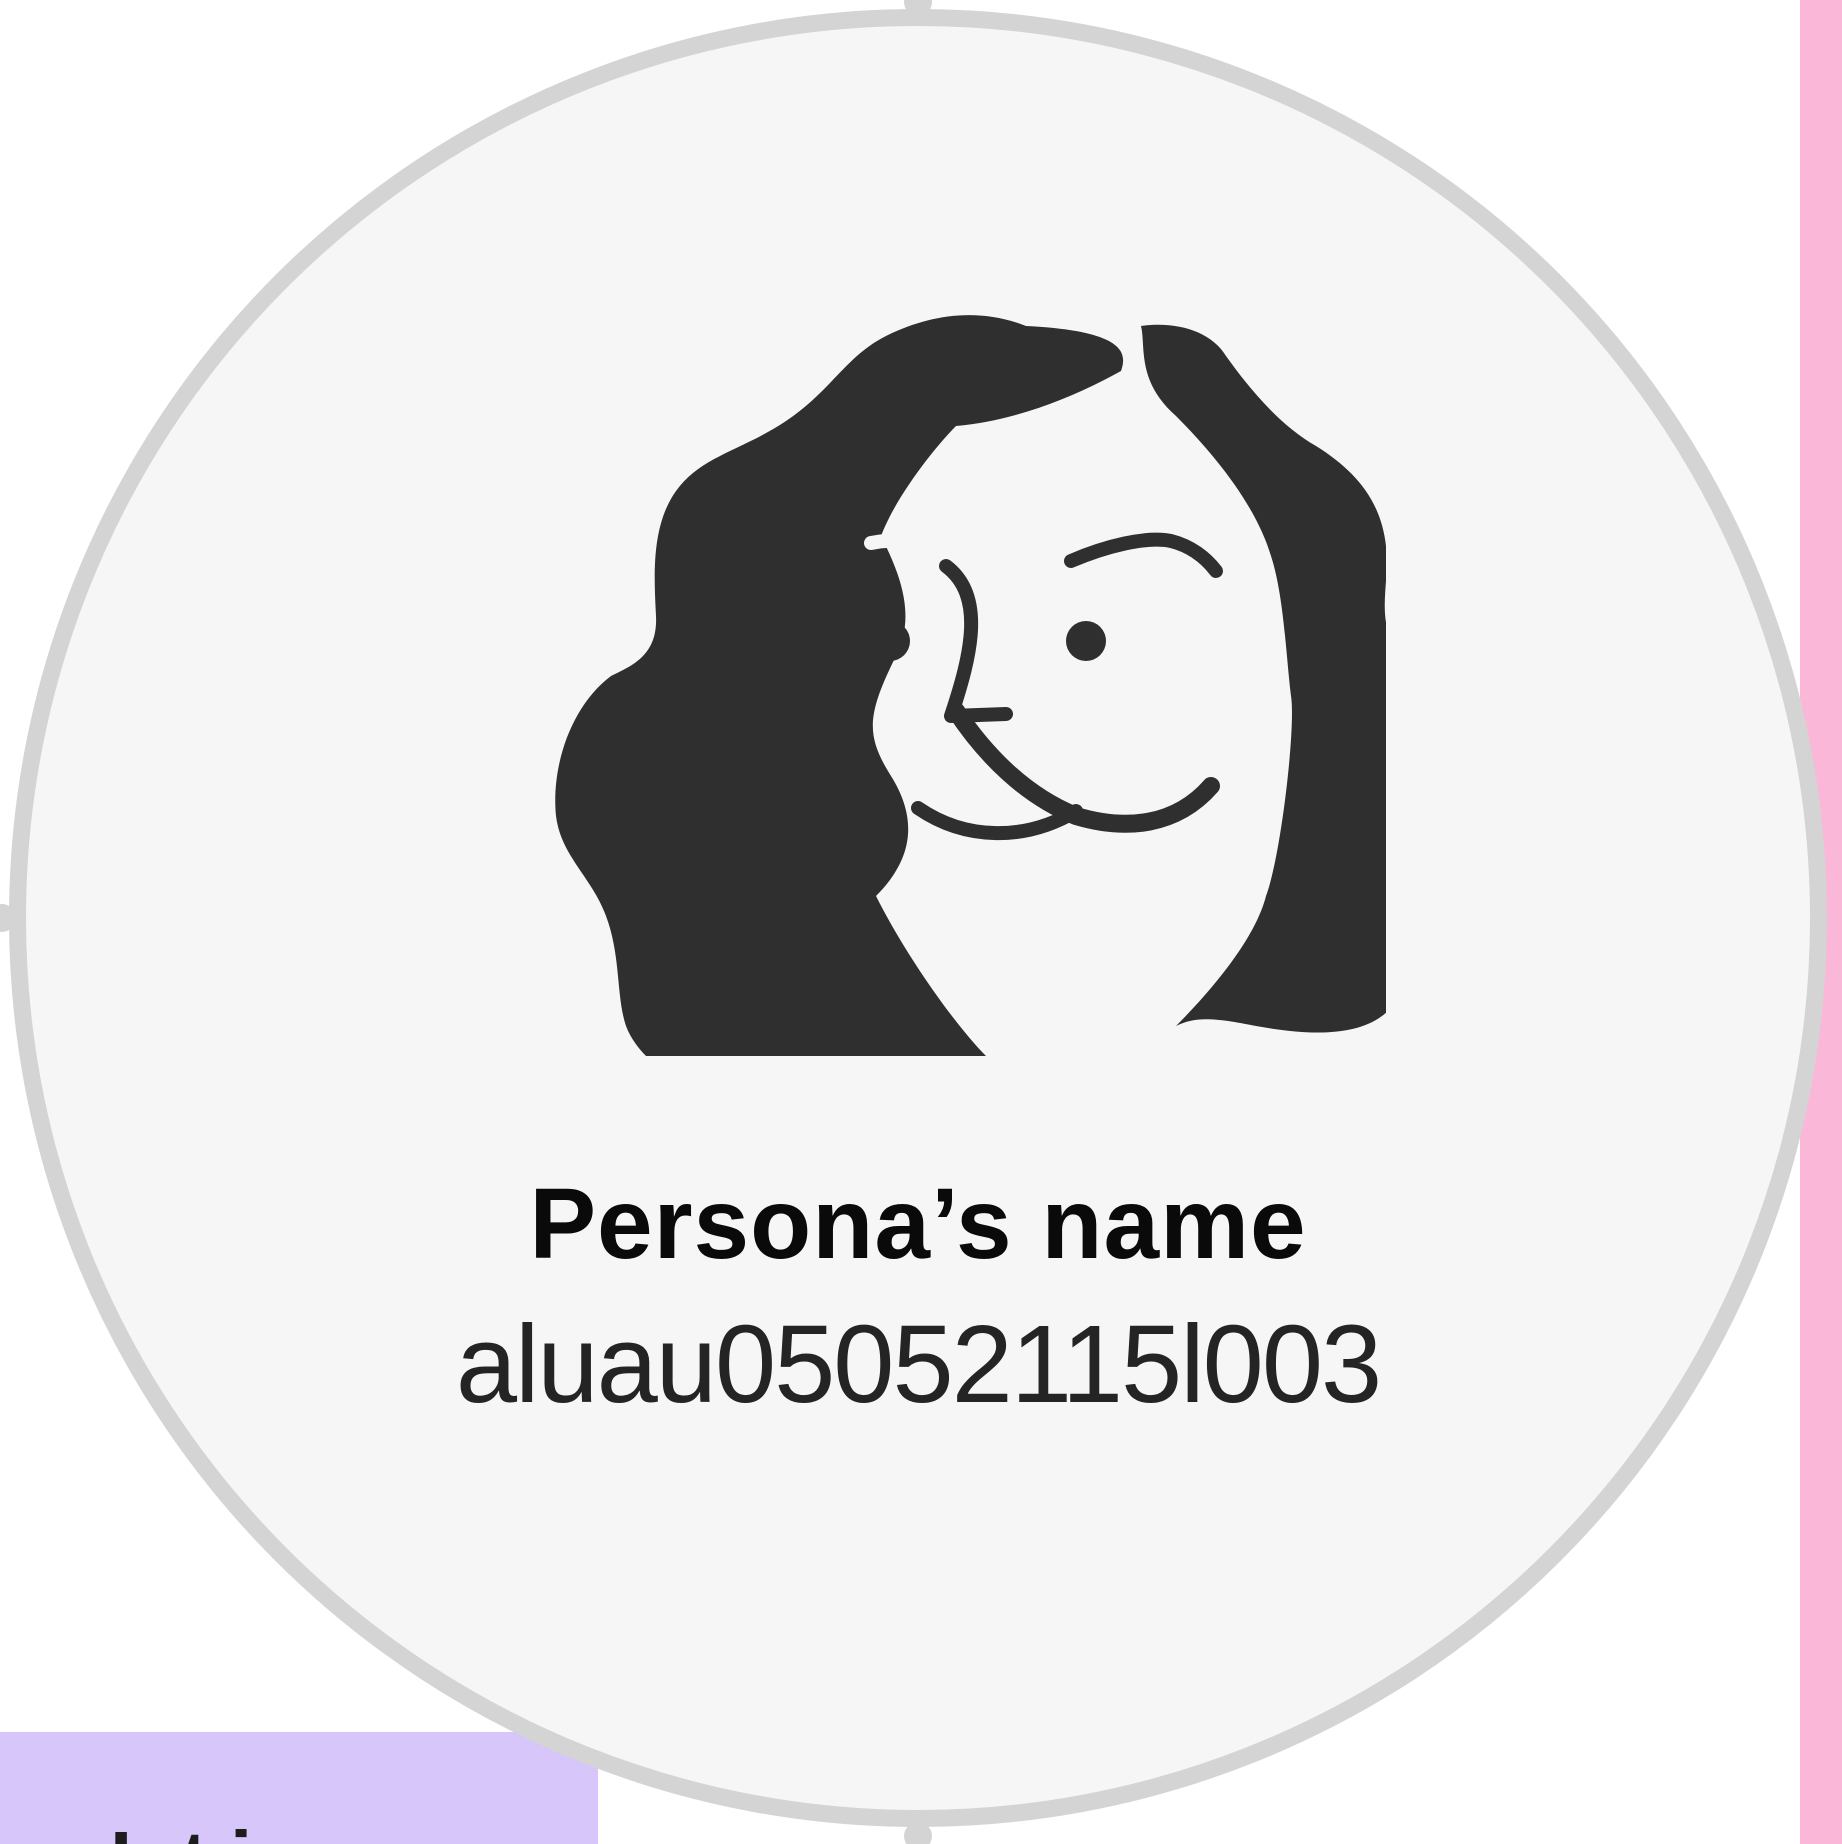  Describe the element at coordinates (918, 1833) in the screenshot. I see `resize-handle-bottom` at that location.